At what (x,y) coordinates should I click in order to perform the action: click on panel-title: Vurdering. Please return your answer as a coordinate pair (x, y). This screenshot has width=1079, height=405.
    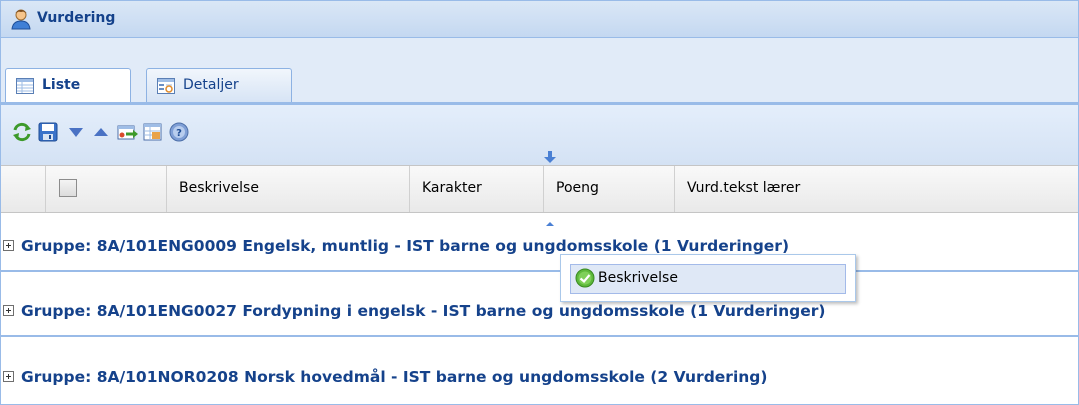
    Looking at the image, I should click on (76, 18).